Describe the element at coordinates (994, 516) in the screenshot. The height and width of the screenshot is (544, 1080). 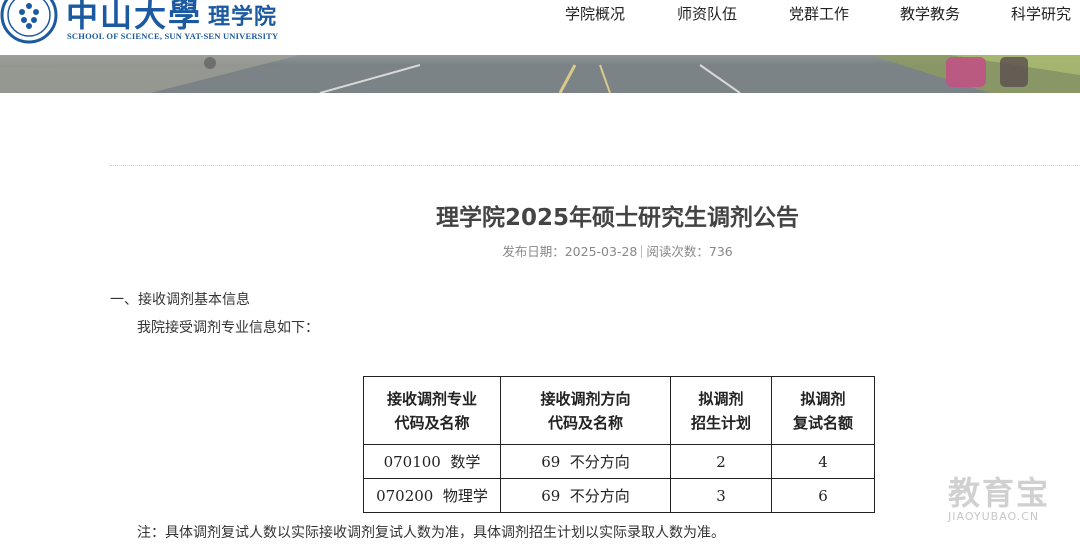
I see `watermark-url: JIAOYUBAO.CN` at that location.